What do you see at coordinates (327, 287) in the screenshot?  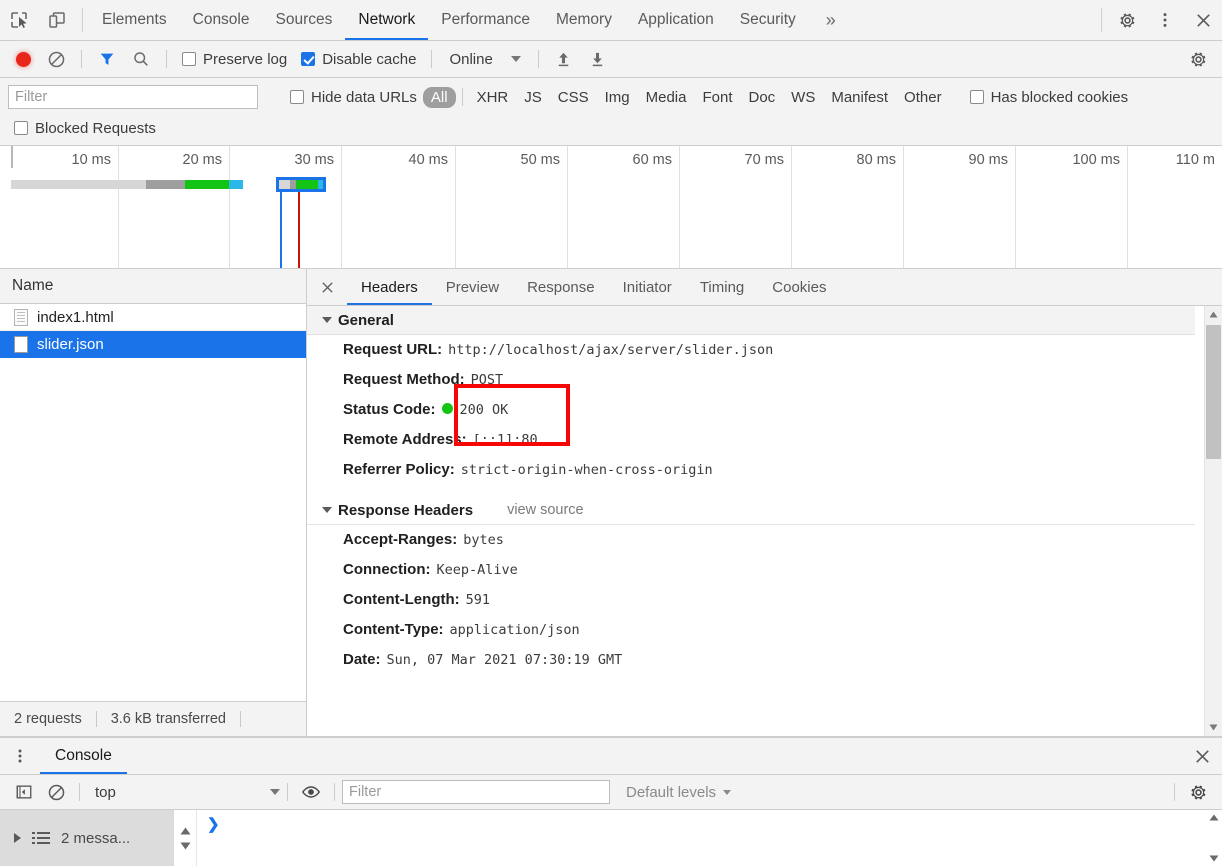 I see `close-details-icon` at bounding box center [327, 287].